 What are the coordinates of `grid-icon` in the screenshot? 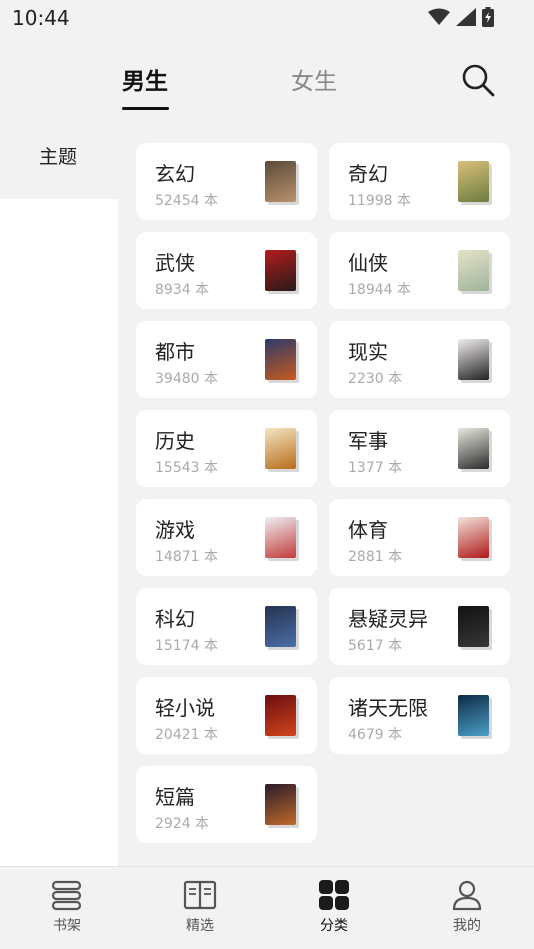 It's located at (334, 895).